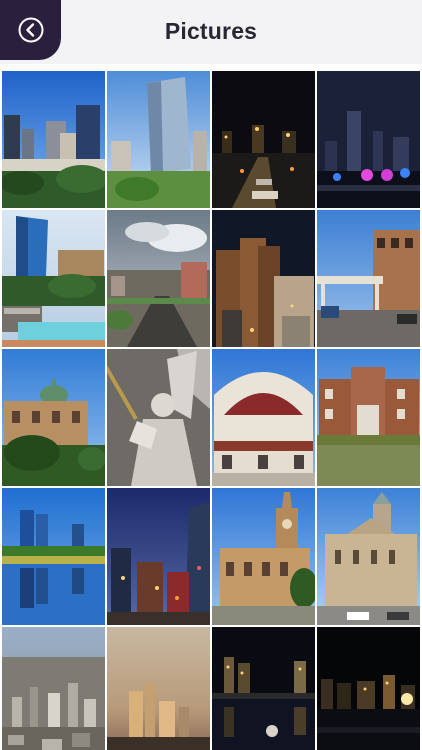 This screenshot has height=750, width=422. What do you see at coordinates (263, 278) in the screenshot?
I see `photo-brick-towers-night` at bounding box center [263, 278].